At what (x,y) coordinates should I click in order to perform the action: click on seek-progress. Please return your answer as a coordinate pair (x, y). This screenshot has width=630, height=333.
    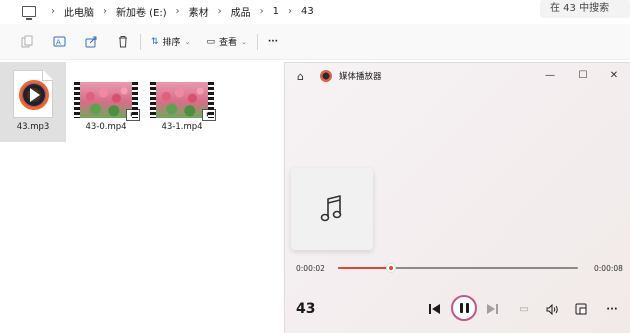
    Looking at the image, I should click on (364, 268).